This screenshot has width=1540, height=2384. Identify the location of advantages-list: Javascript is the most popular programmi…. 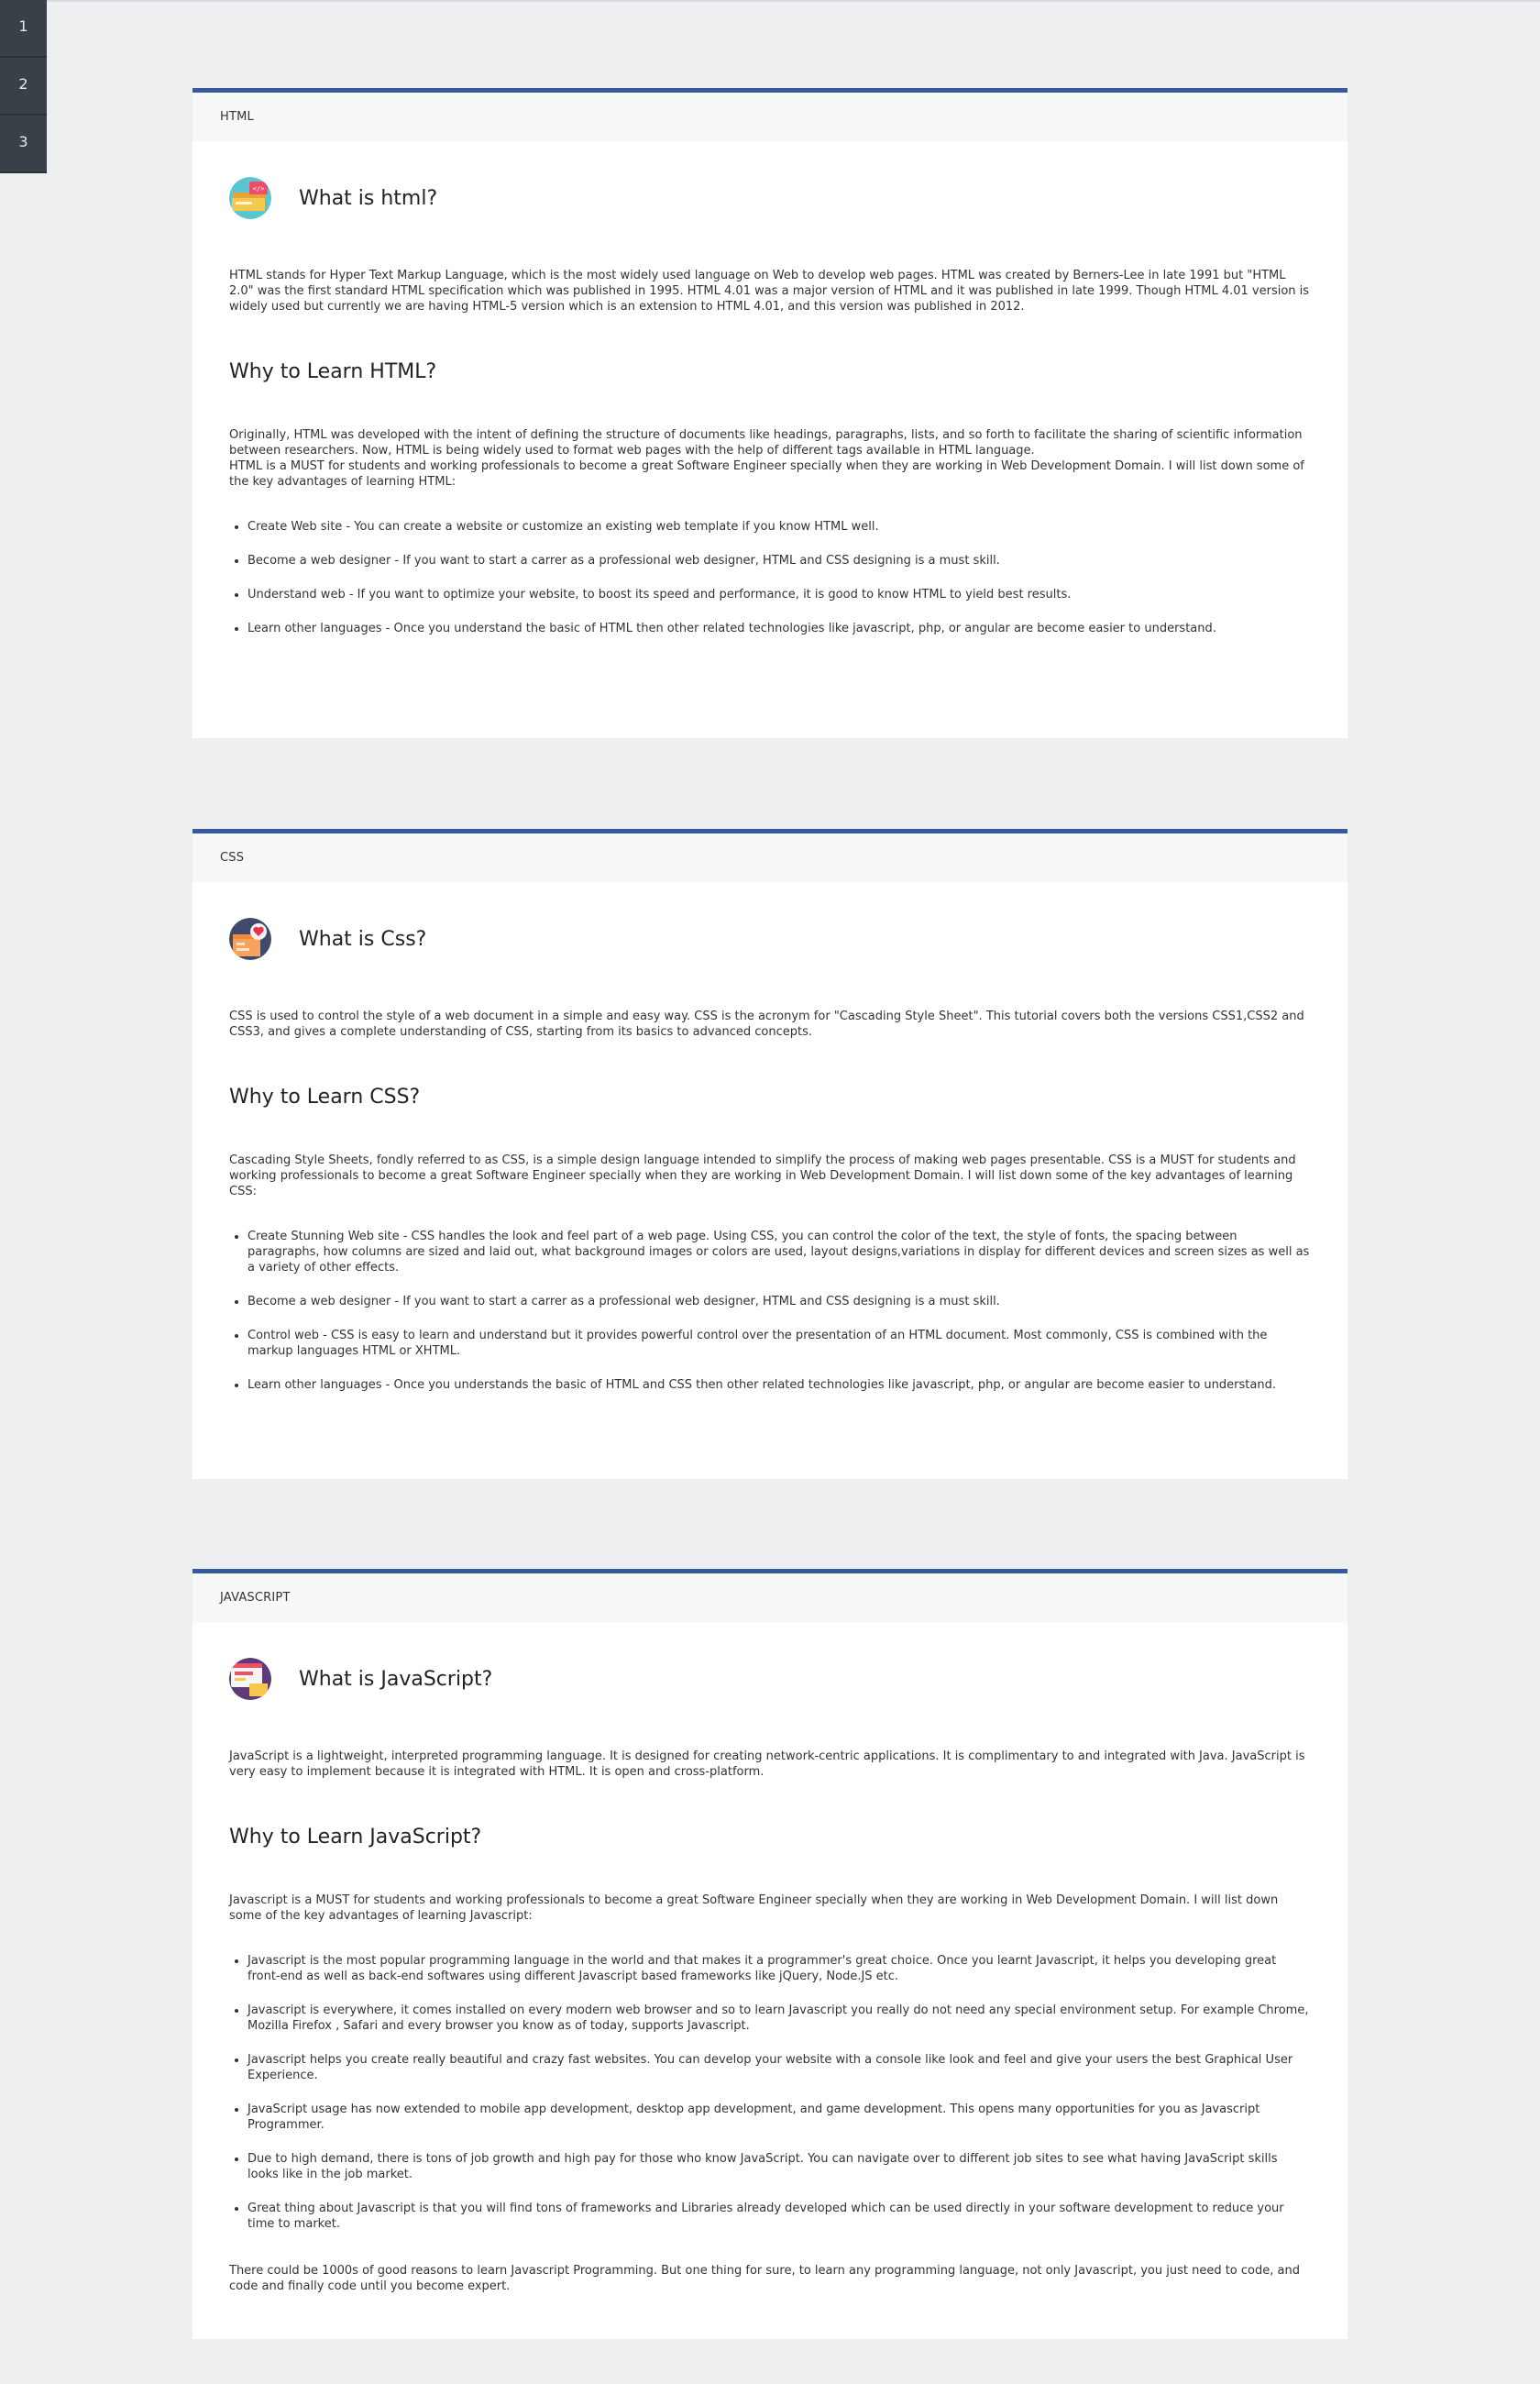
(770, 2093).